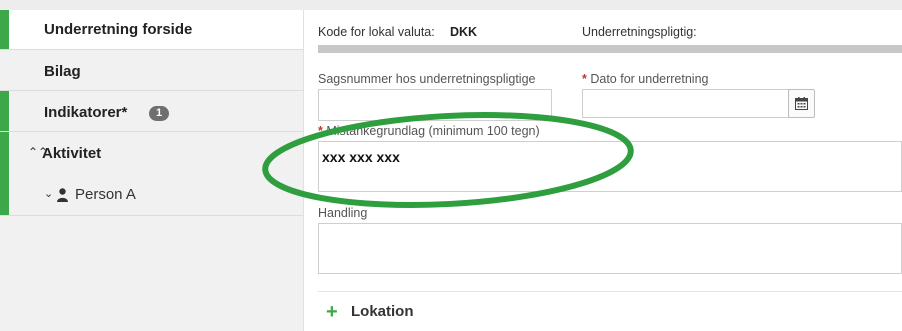 The height and width of the screenshot is (331, 902). I want to click on sidebar-item-label: Person A, so click(105, 194).